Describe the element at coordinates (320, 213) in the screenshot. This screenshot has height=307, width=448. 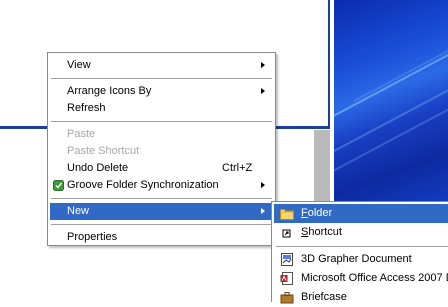
I see `label-rest: older` at that location.